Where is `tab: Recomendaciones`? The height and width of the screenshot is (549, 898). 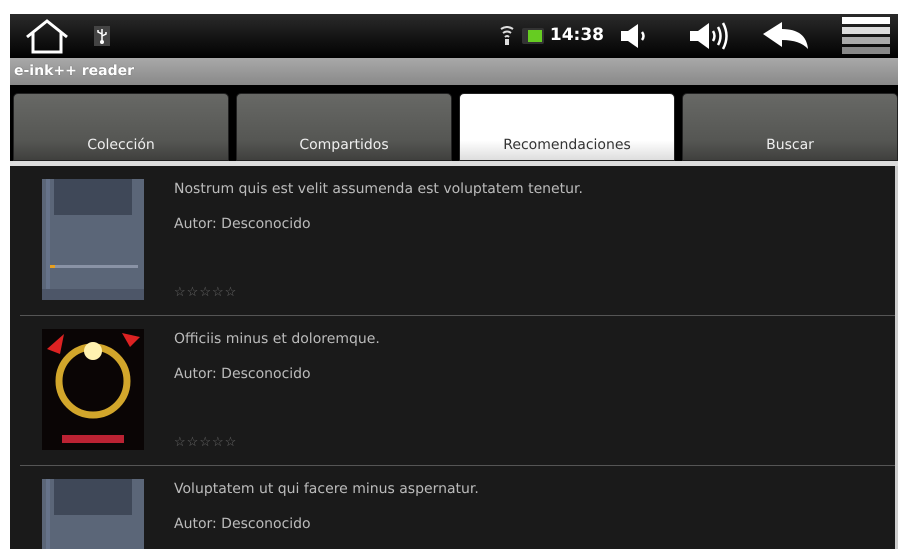
tab: Recomendaciones is located at coordinates (567, 127).